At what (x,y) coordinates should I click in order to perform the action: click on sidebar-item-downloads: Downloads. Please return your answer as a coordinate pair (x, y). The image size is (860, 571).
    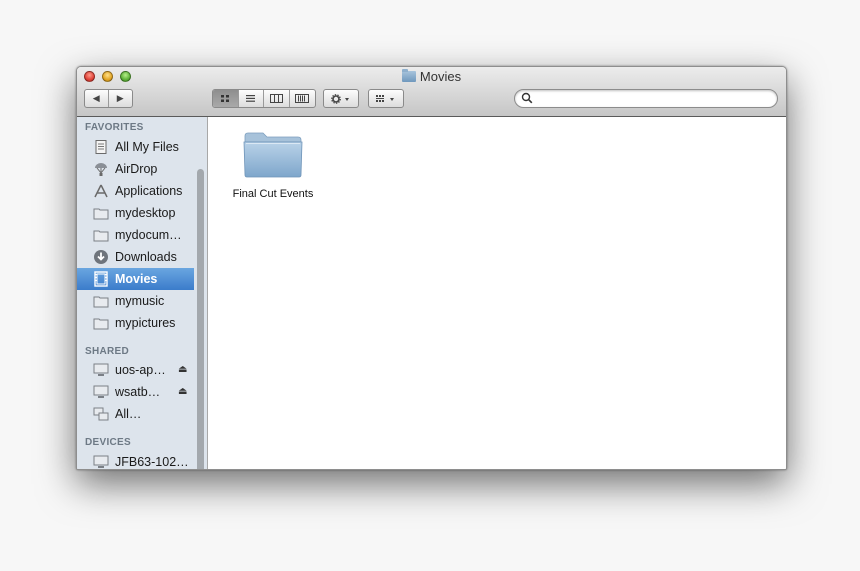
    Looking at the image, I should click on (135, 257).